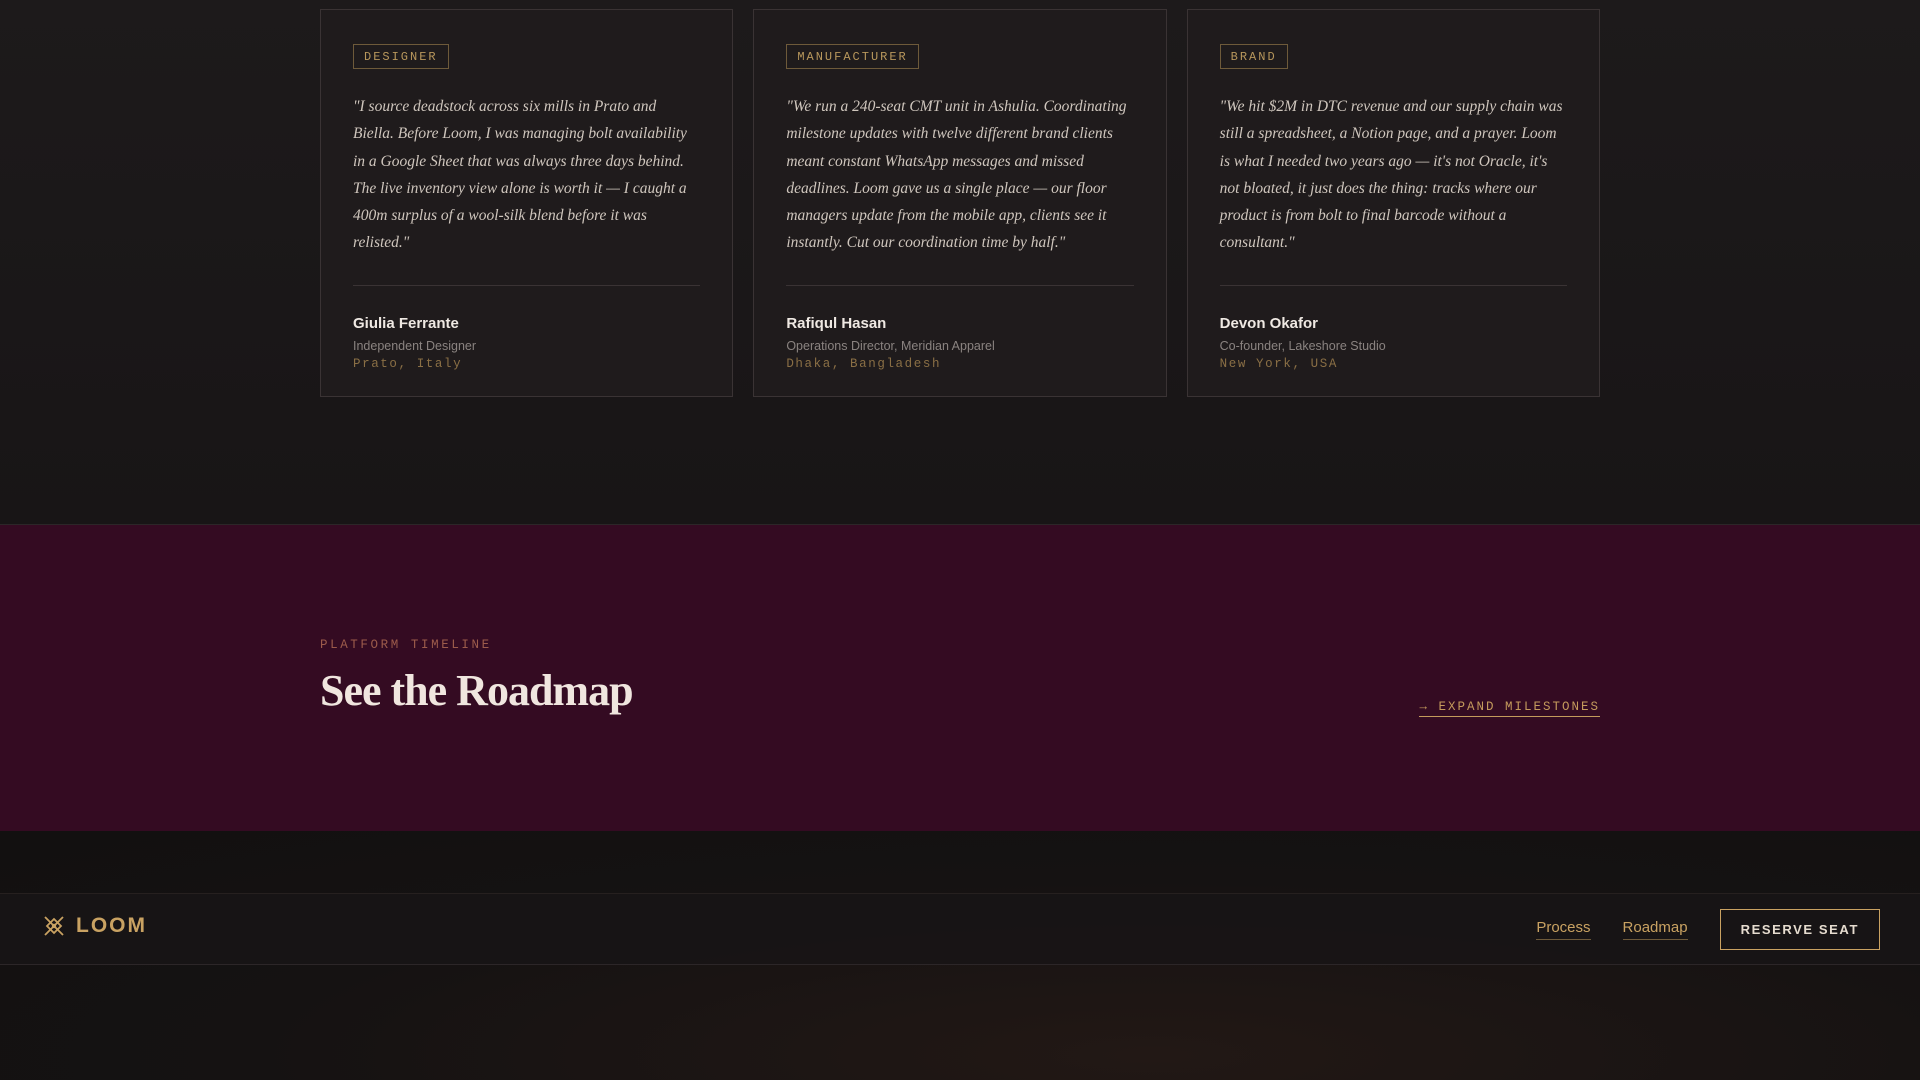  Describe the element at coordinates (401, 56) in the screenshot. I see `testimonial-tag: DESIGNER` at that location.